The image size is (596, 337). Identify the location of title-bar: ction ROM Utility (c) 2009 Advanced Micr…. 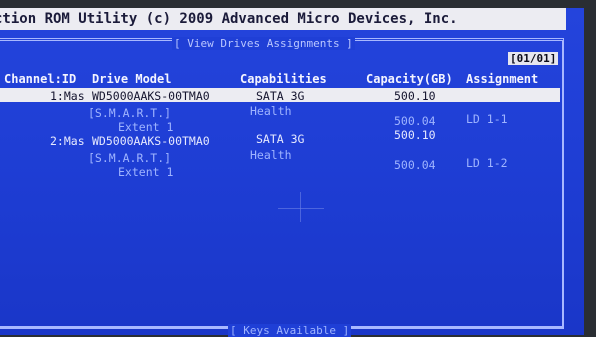
(283, 19).